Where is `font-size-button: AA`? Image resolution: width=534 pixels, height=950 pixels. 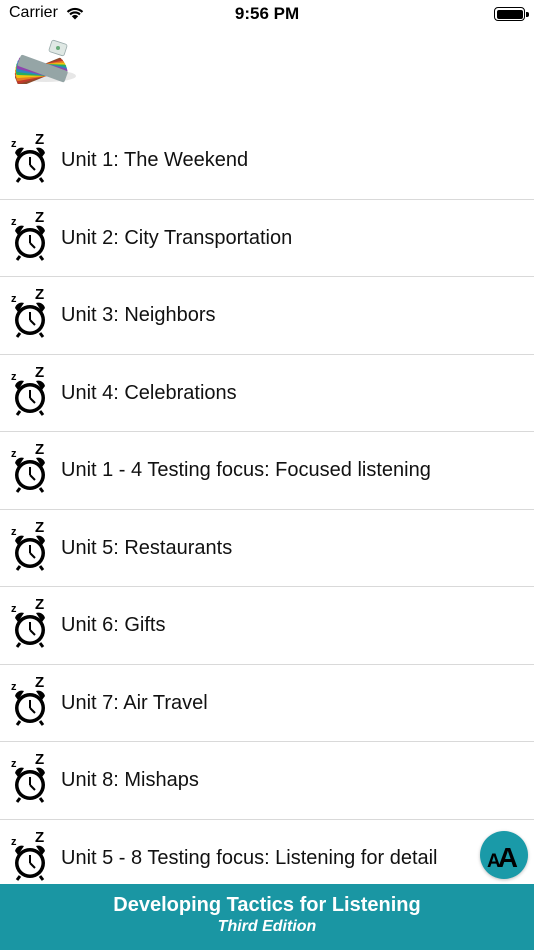
font-size-button: AA is located at coordinates (504, 855).